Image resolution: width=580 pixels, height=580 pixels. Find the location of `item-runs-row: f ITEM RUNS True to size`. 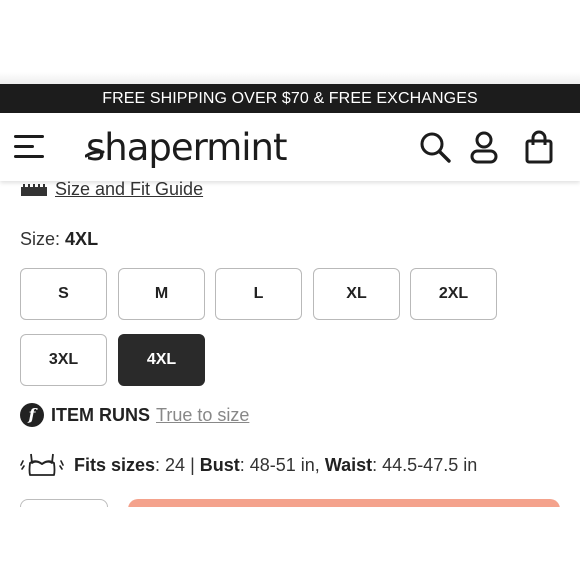

item-runs-row: f ITEM RUNS True to size is located at coordinates (134, 415).